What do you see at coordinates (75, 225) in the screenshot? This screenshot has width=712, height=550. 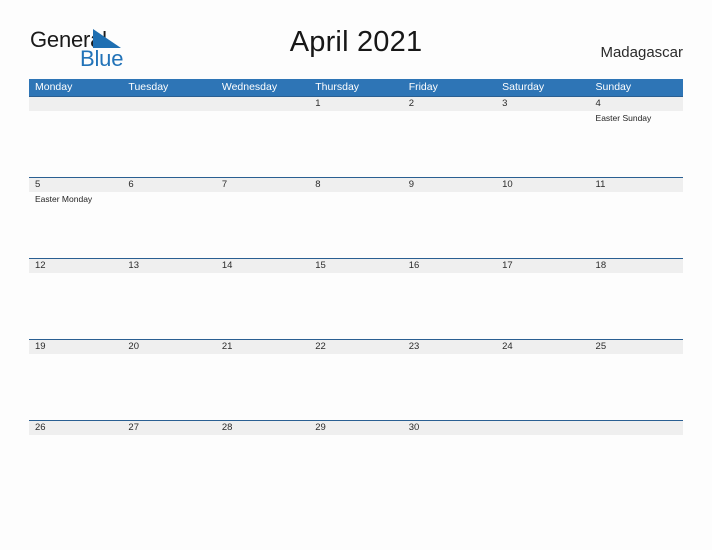 I see `day-cell: Easter Monday` at bounding box center [75, 225].